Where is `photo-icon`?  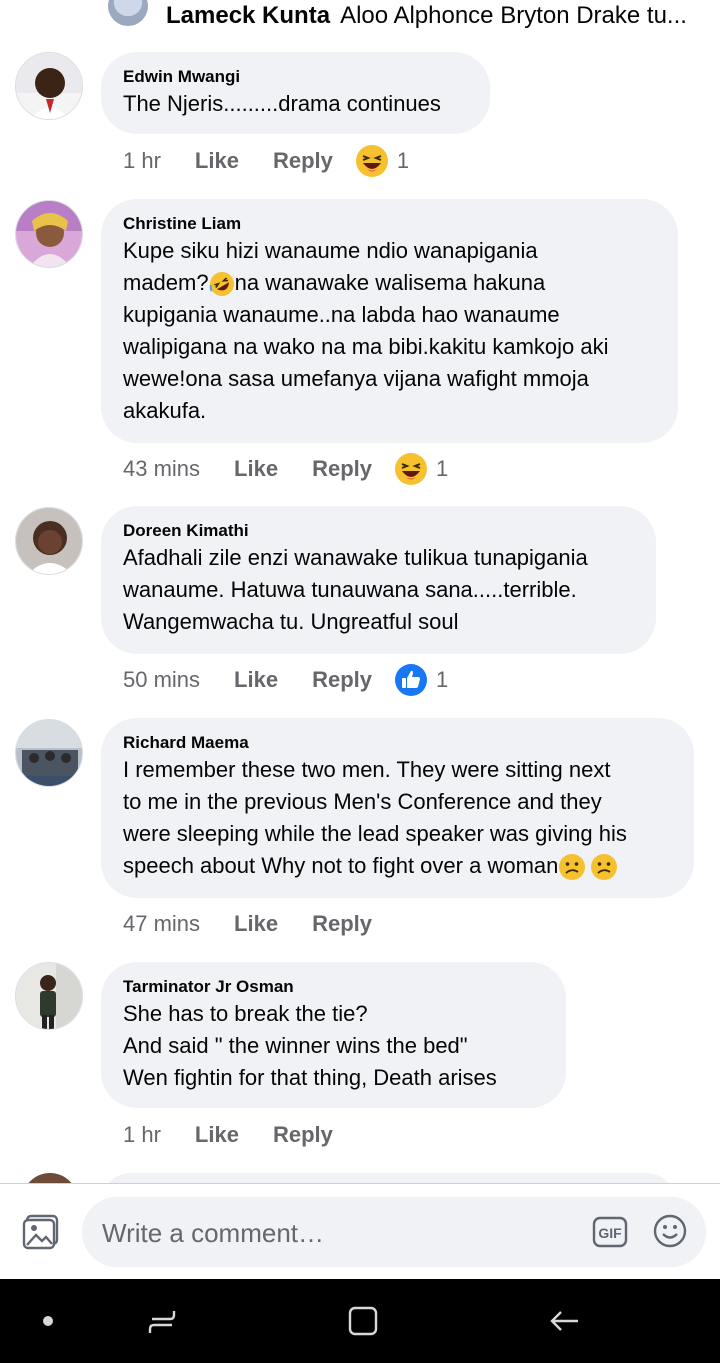
photo-icon is located at coordinates (40, 1232).